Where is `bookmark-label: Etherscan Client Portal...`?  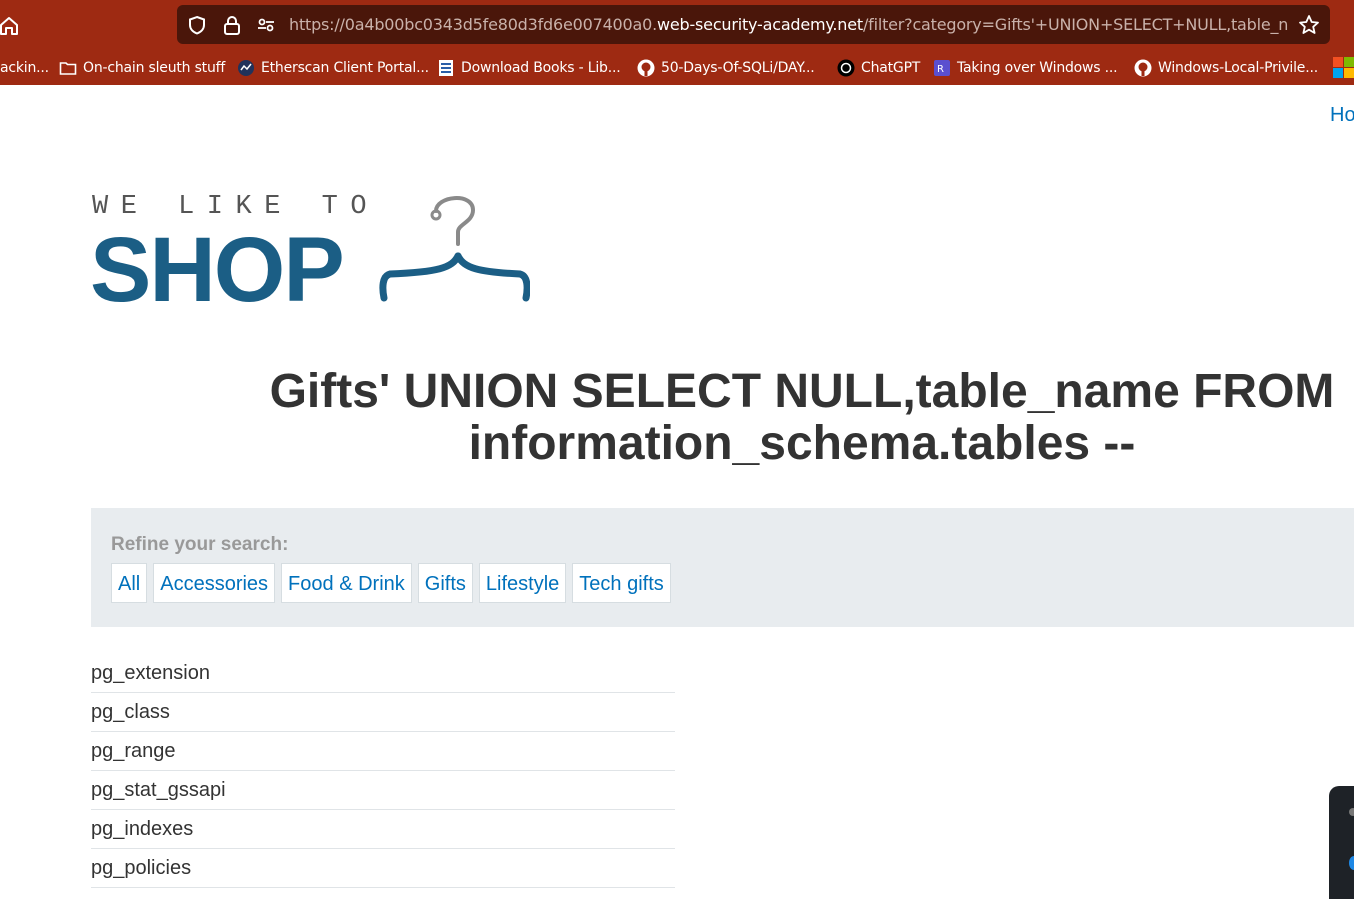
bookmark-label: Etherscan Client Portal... is located at coordinates (345, 68).